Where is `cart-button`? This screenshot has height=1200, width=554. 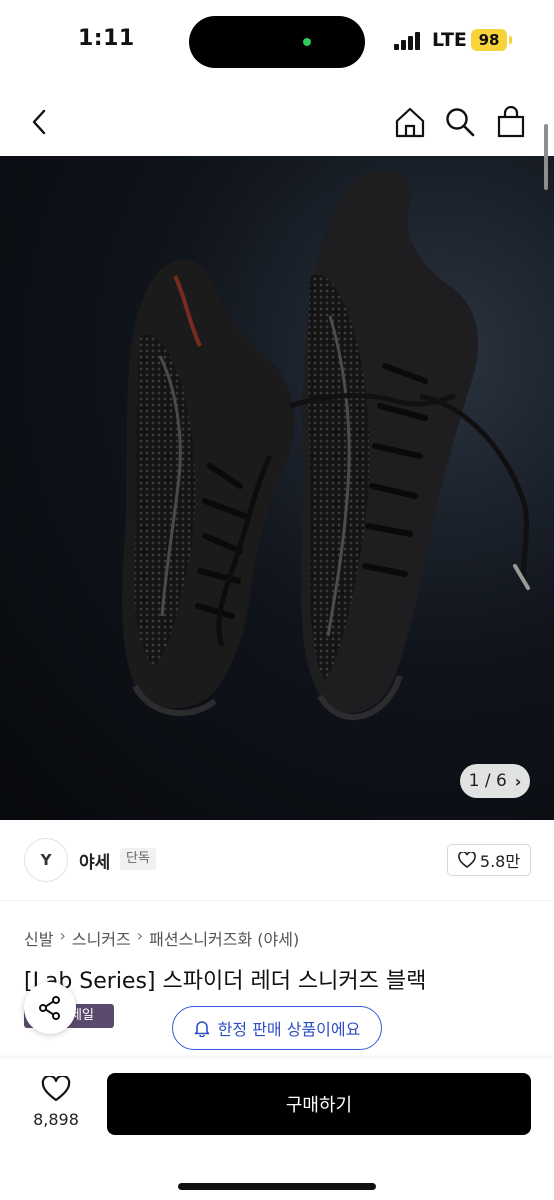 cart-button is located at coordinates (511, 122).